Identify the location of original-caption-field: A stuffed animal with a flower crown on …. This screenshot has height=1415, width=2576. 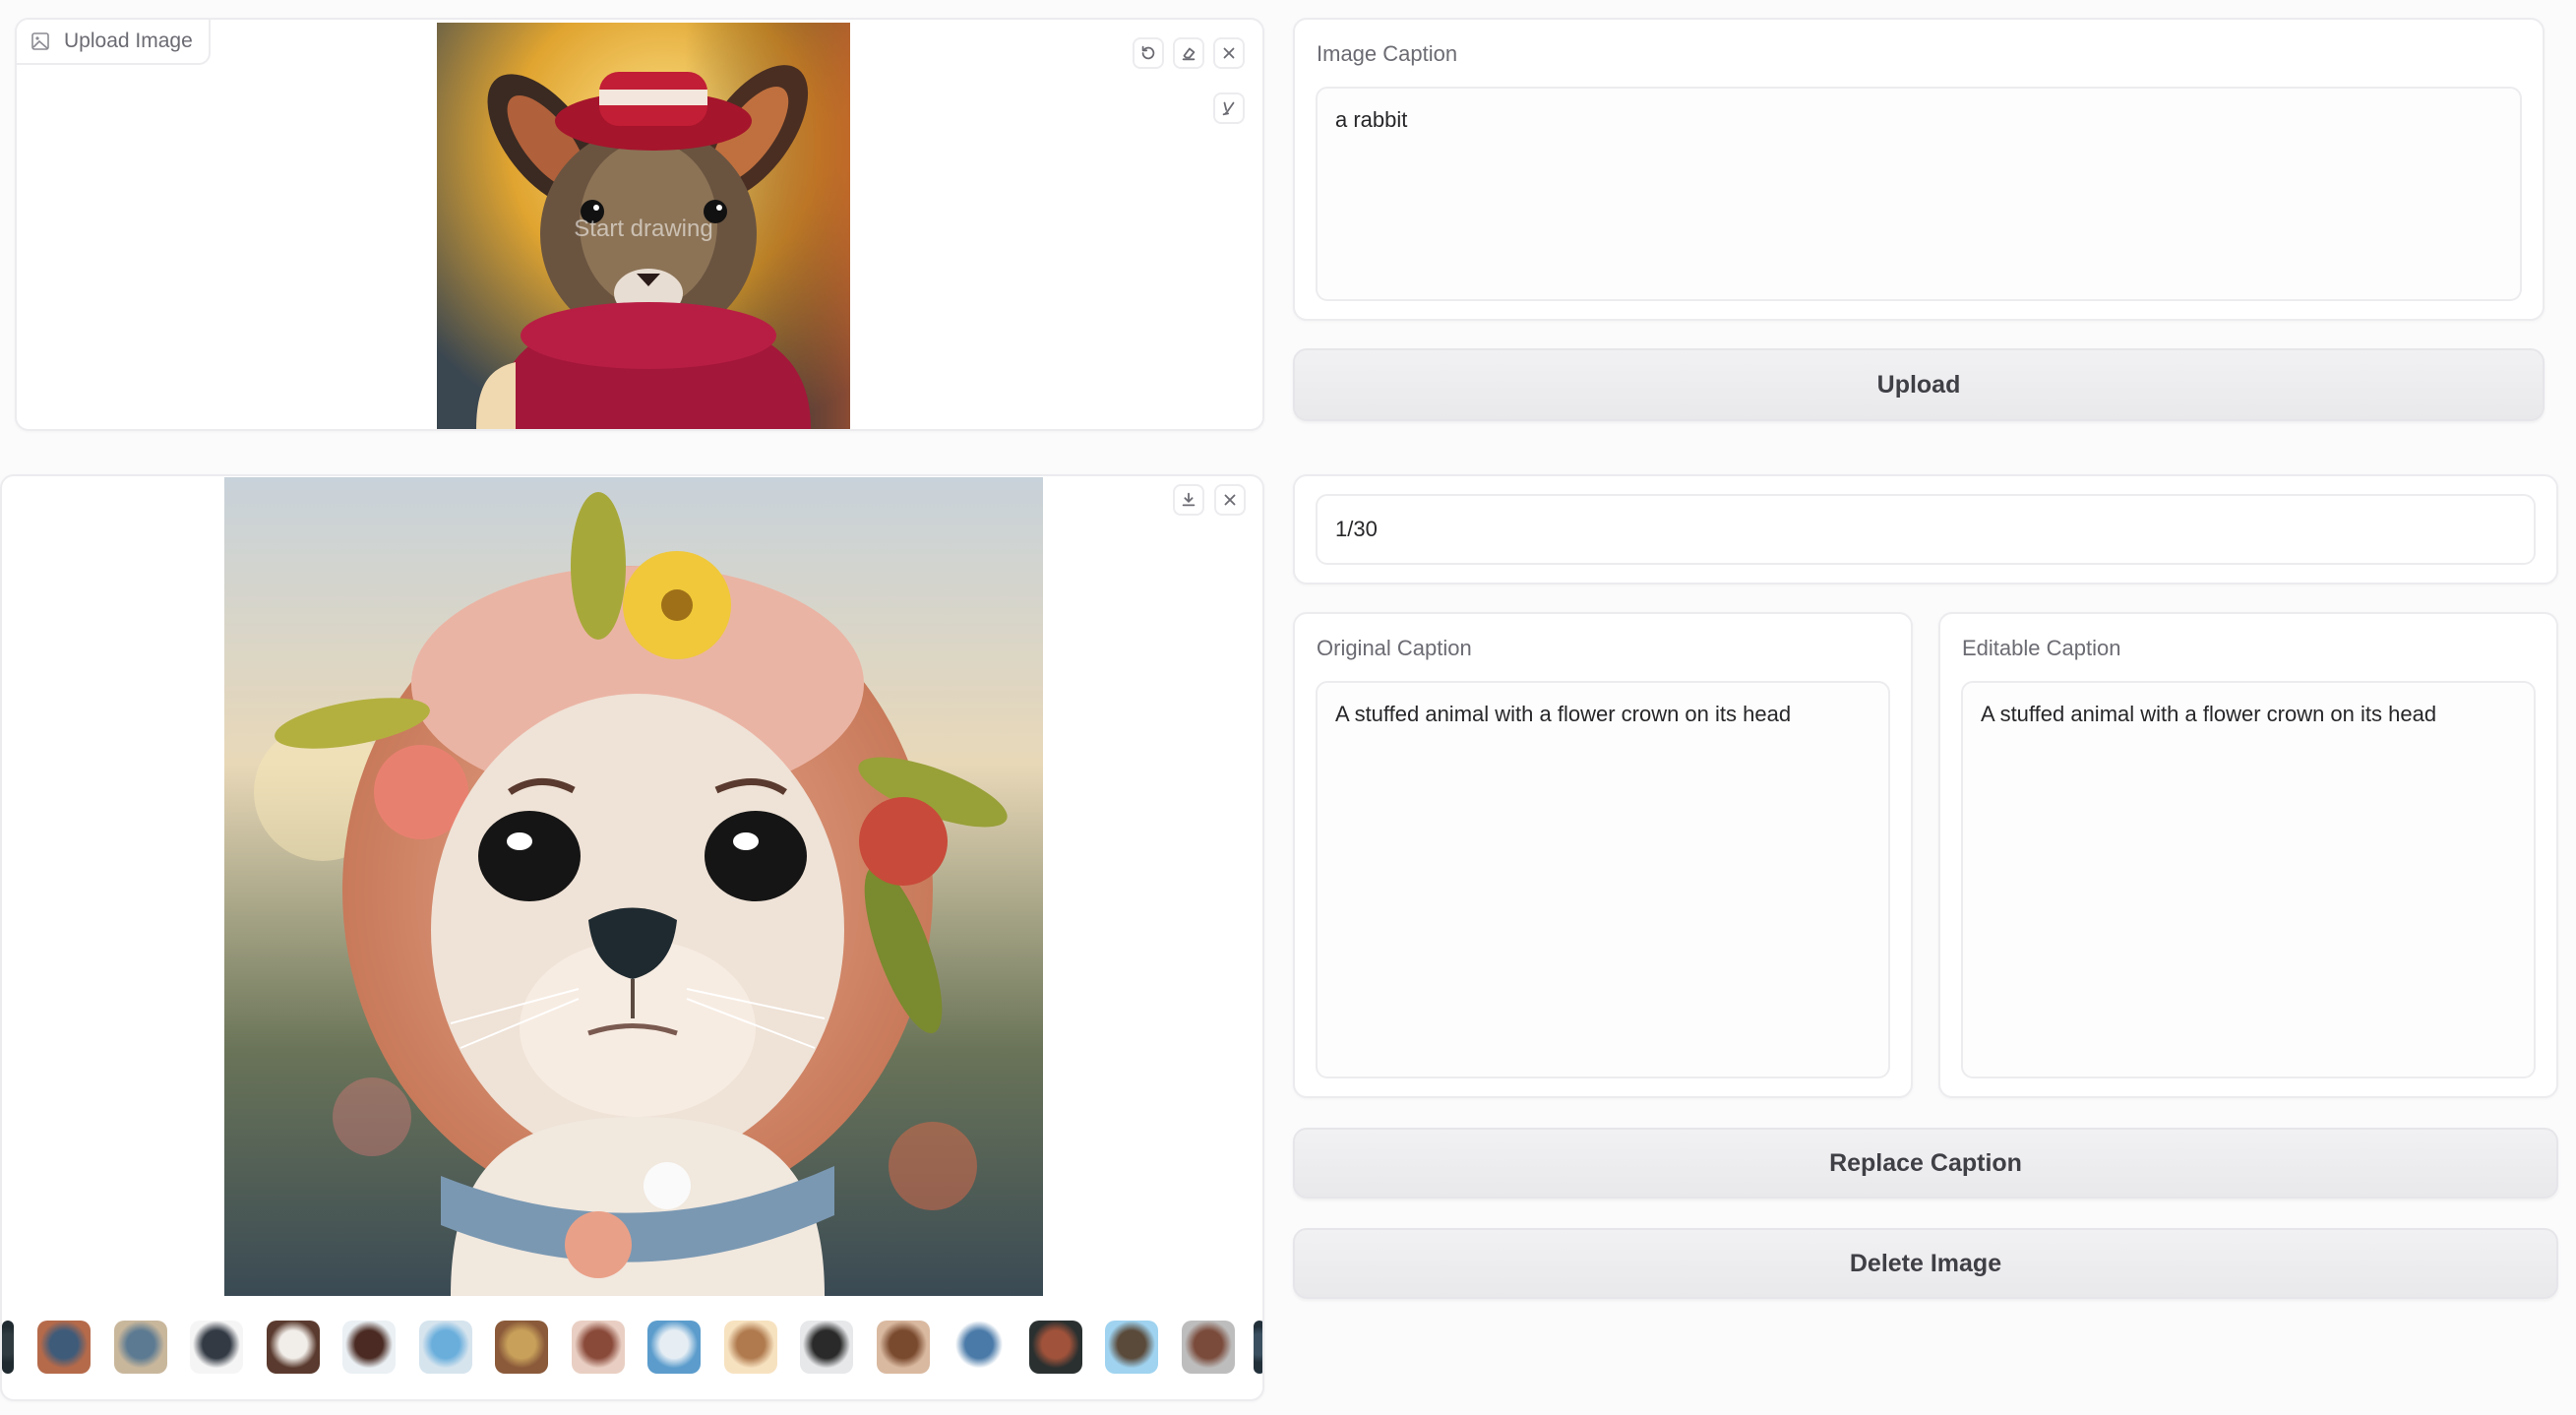
(1603, 879).